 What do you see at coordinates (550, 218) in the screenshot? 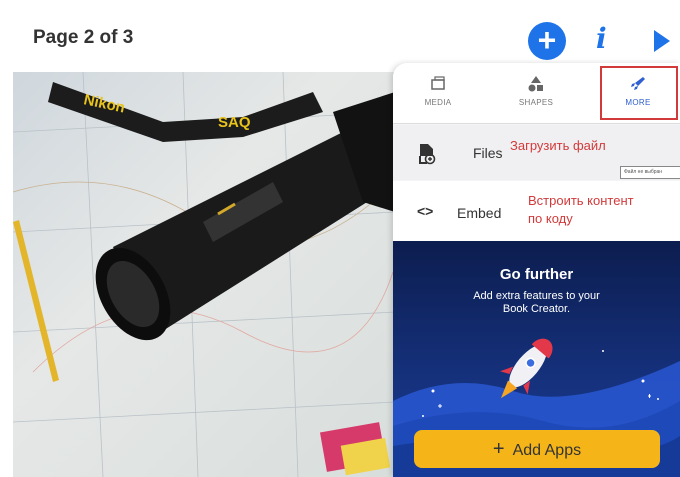
I see `embed-annotation-line2: по коду` at bounding box center [550, 218].